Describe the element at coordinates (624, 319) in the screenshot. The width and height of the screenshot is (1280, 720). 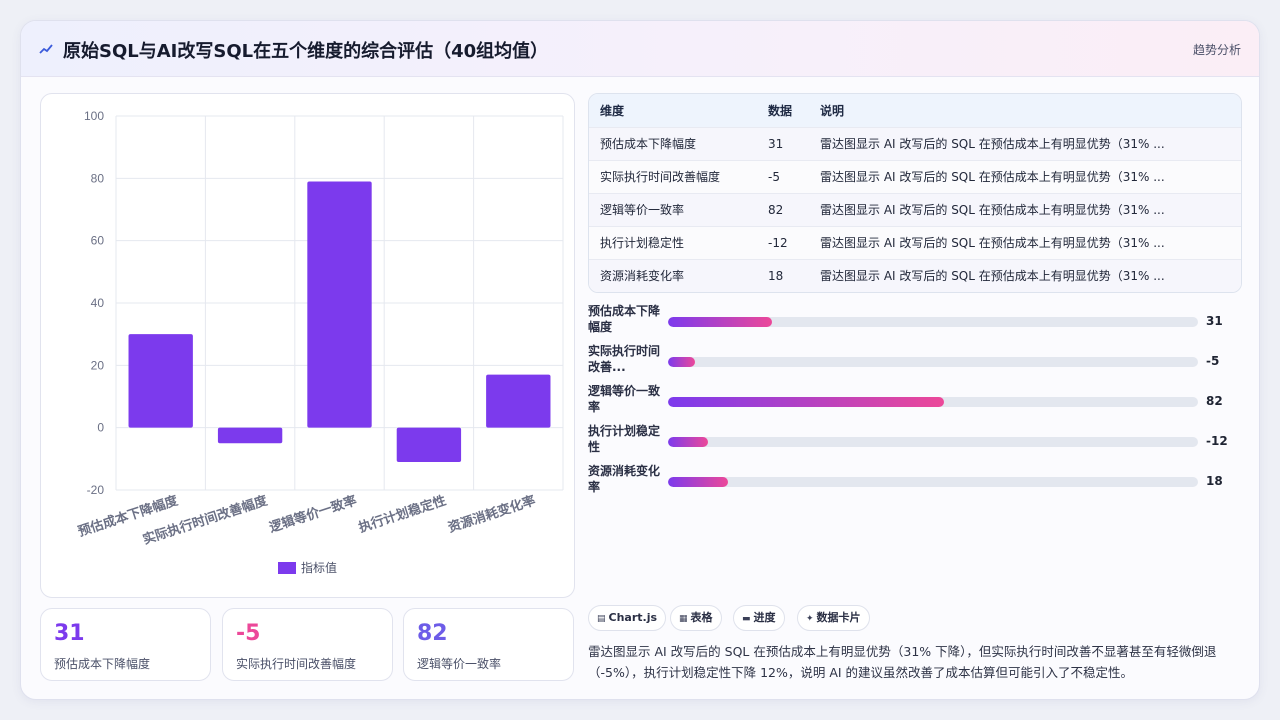
I see `progress-label: 预估成本下降幅度` at that location.